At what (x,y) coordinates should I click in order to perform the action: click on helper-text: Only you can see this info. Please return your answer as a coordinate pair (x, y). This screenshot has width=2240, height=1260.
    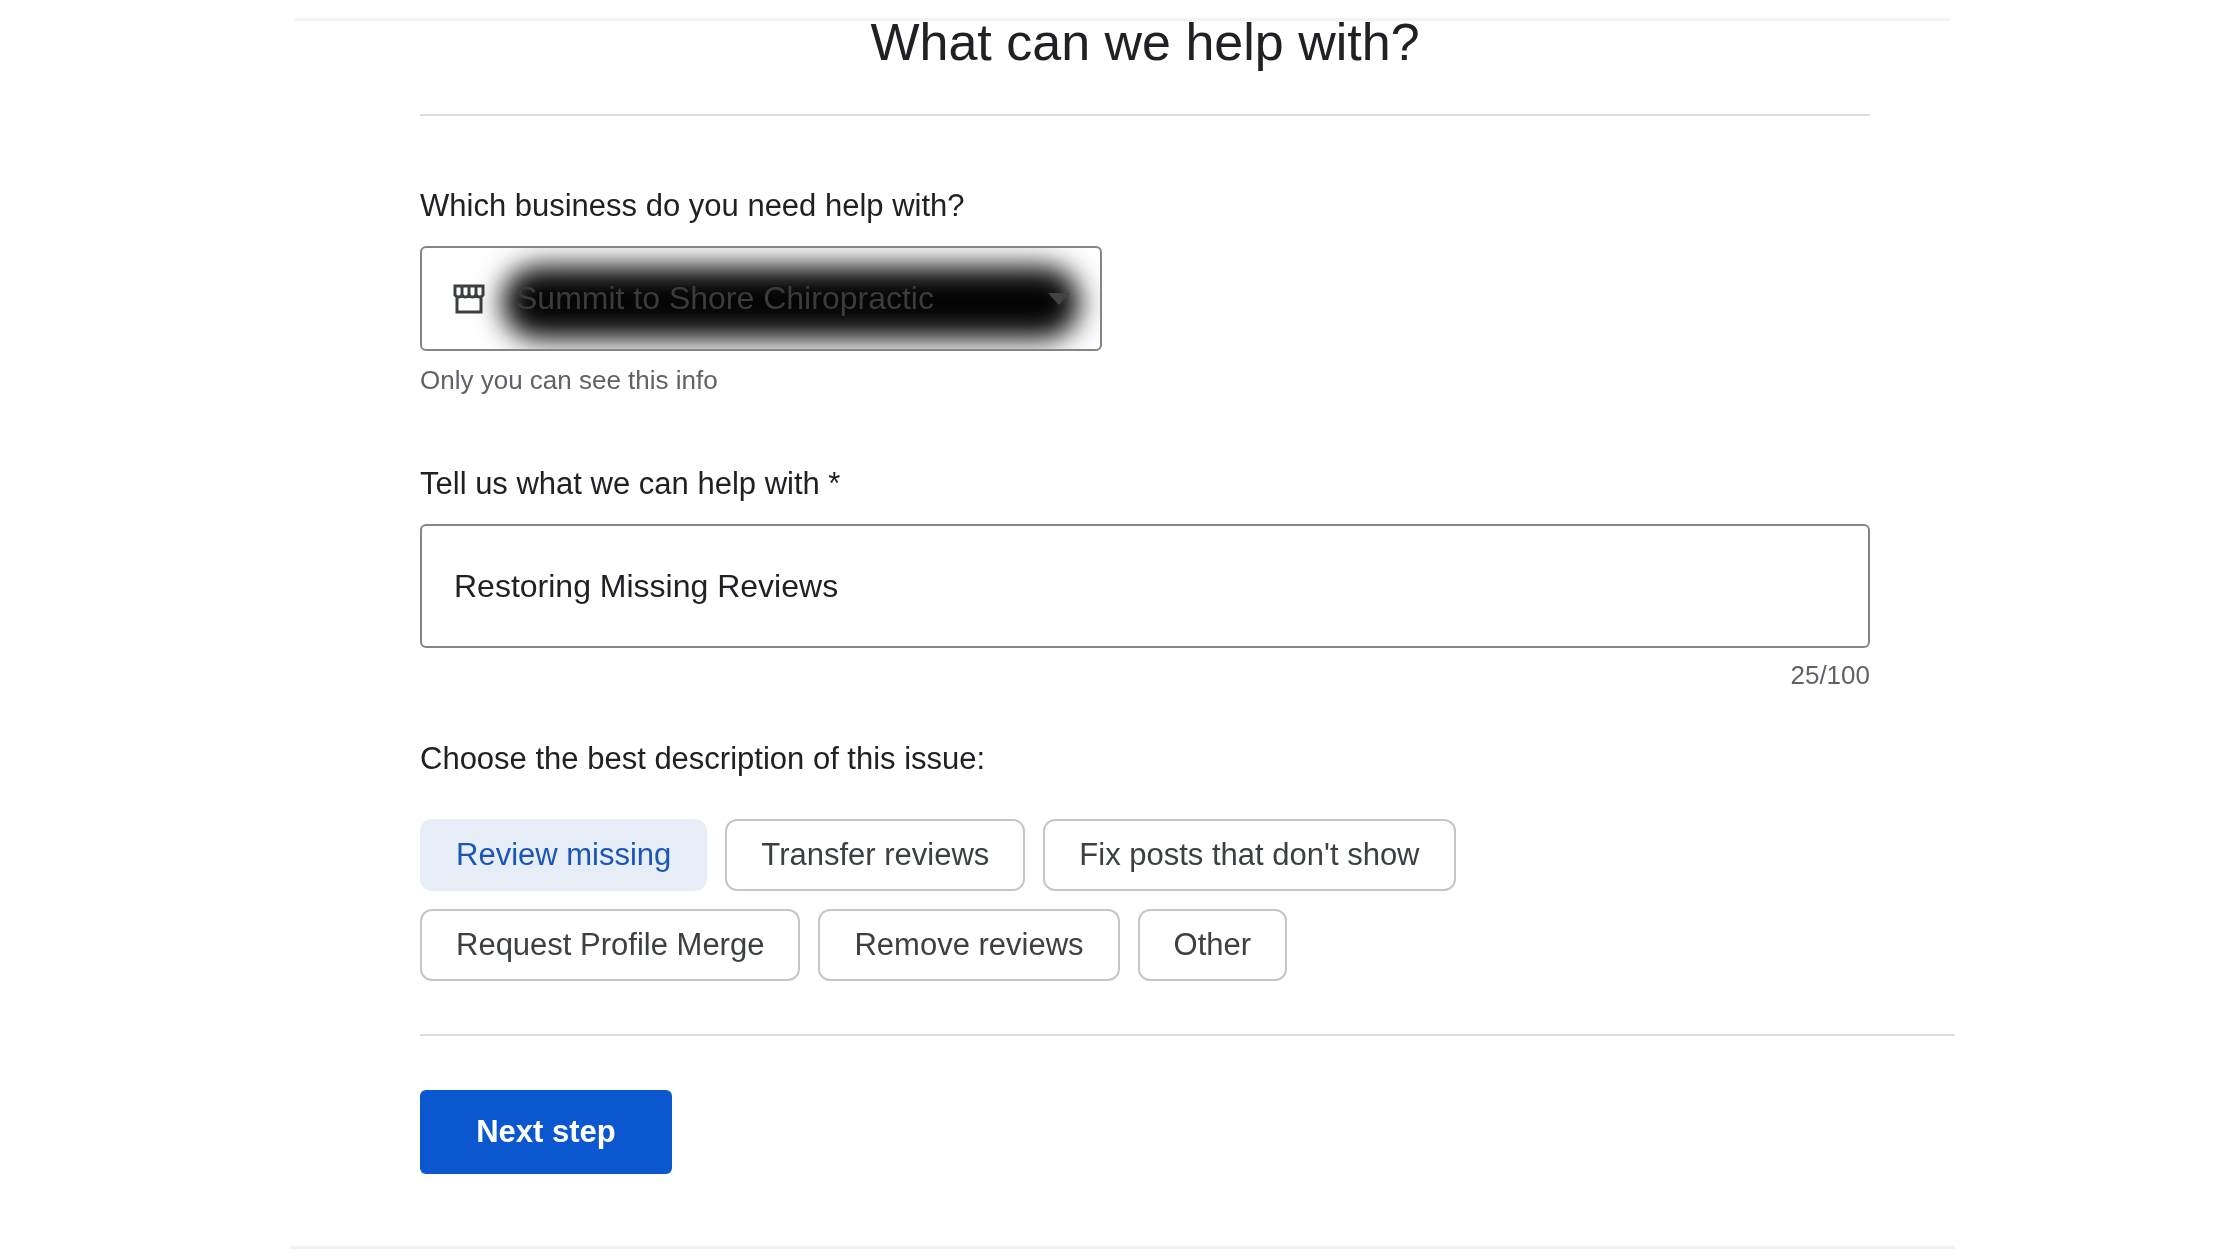
    Looking at the image, I should click on (569, 380).